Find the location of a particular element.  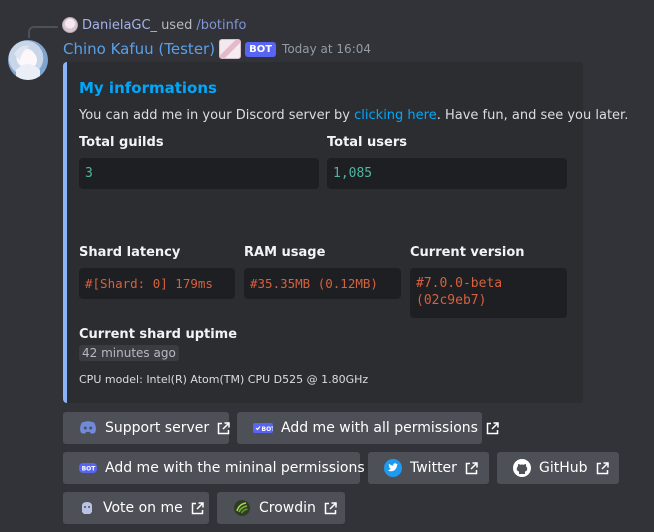

github-button: GitHub is located at coordinates (558, 468).